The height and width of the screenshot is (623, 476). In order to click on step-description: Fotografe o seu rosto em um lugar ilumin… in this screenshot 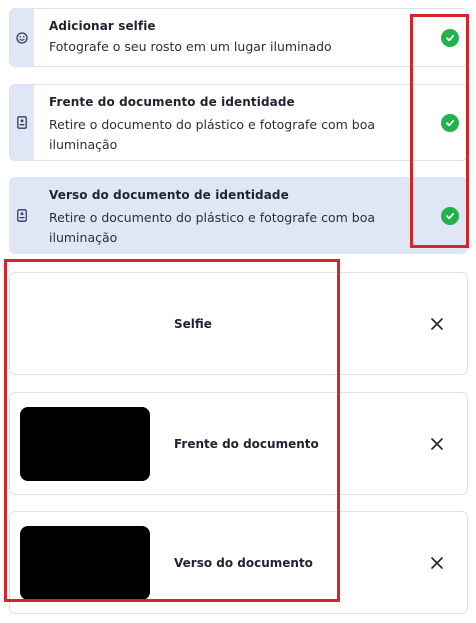, I will do `click(190, 46)`.